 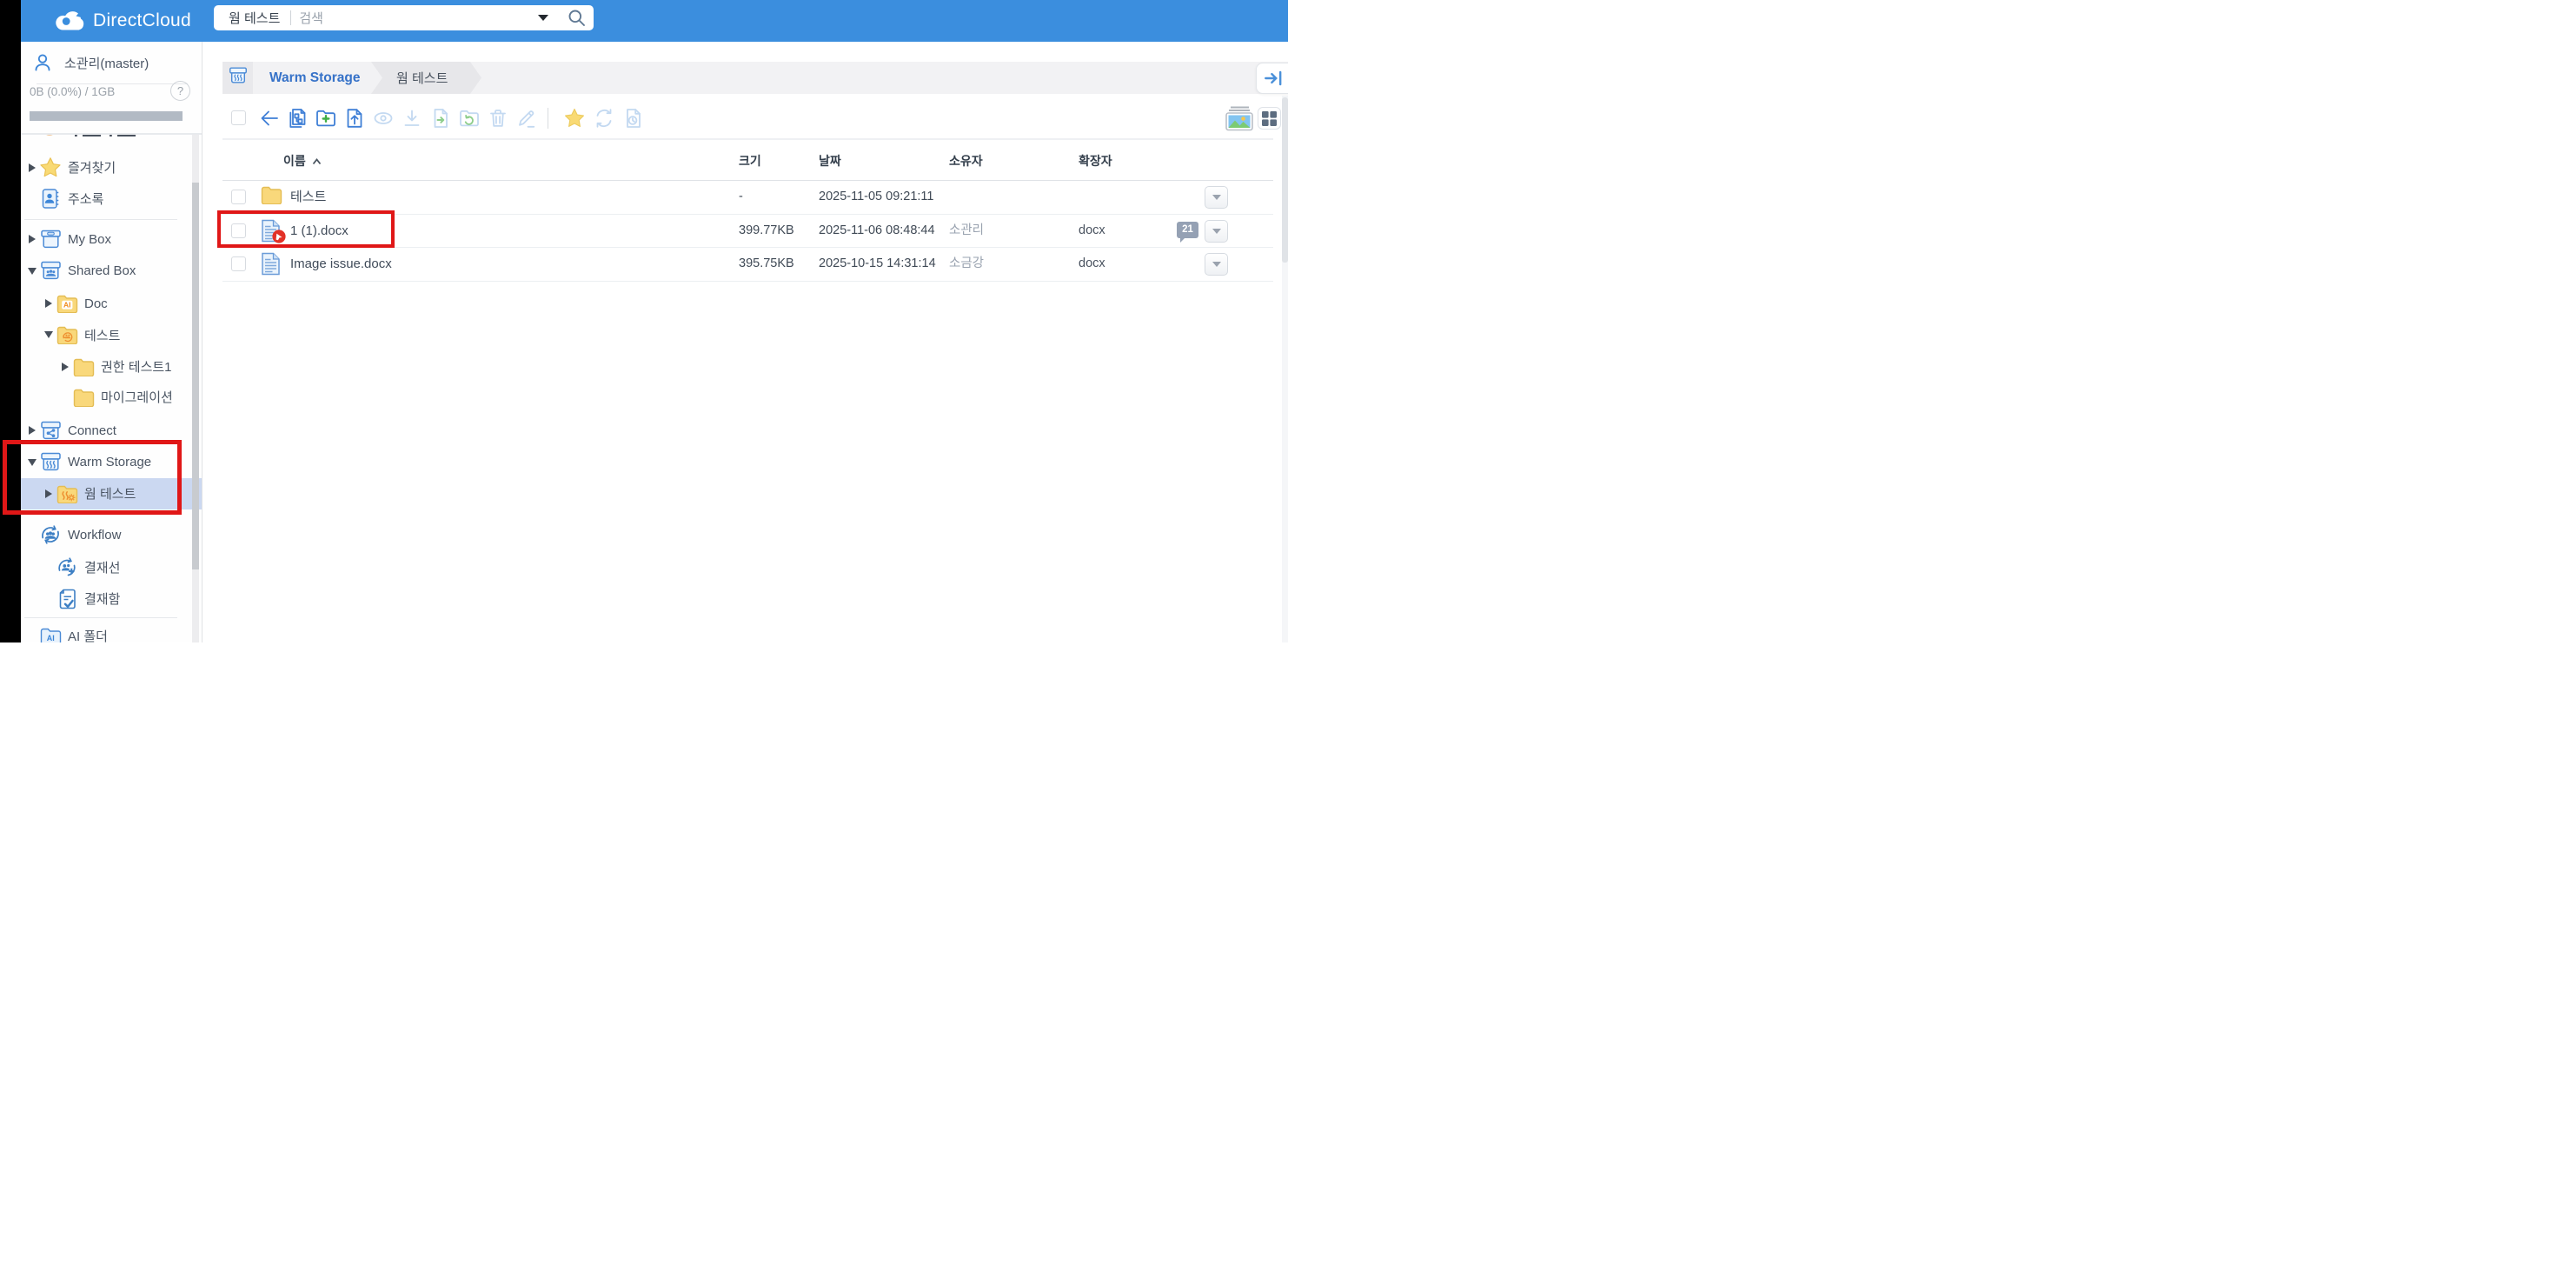 I want to click on box-connect-icon, so click(x=50, y=430).